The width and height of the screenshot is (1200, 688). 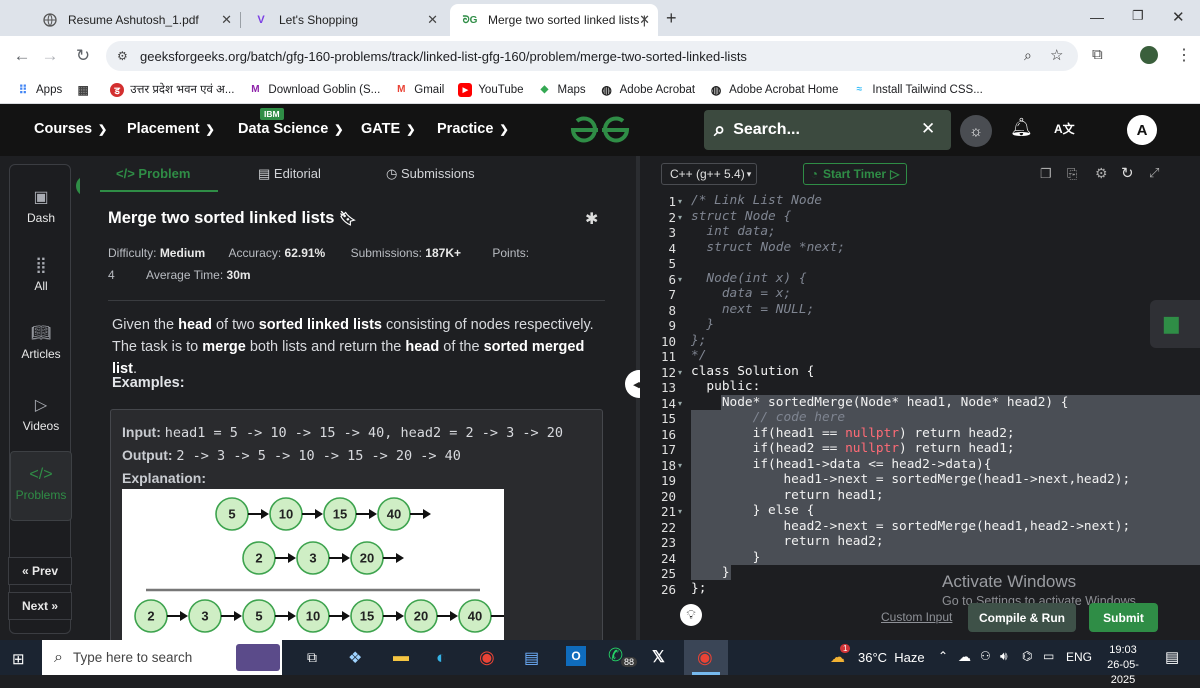 I want to click on menu-practice: Practice ❯, so click(x=473, y=129).